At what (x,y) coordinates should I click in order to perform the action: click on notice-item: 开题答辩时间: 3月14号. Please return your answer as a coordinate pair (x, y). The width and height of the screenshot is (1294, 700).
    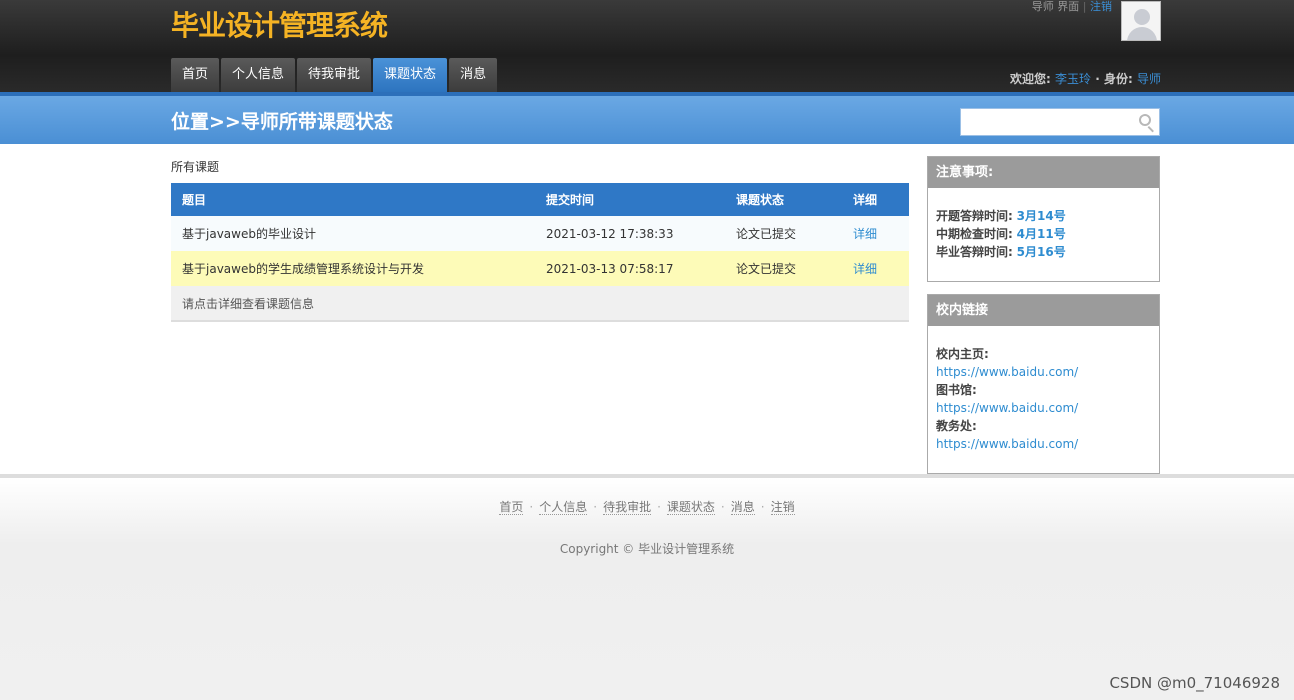
    Looking at the image, I should click on (1043, 216).